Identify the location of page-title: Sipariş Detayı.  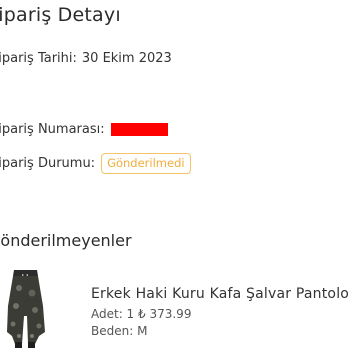
(60, 15).